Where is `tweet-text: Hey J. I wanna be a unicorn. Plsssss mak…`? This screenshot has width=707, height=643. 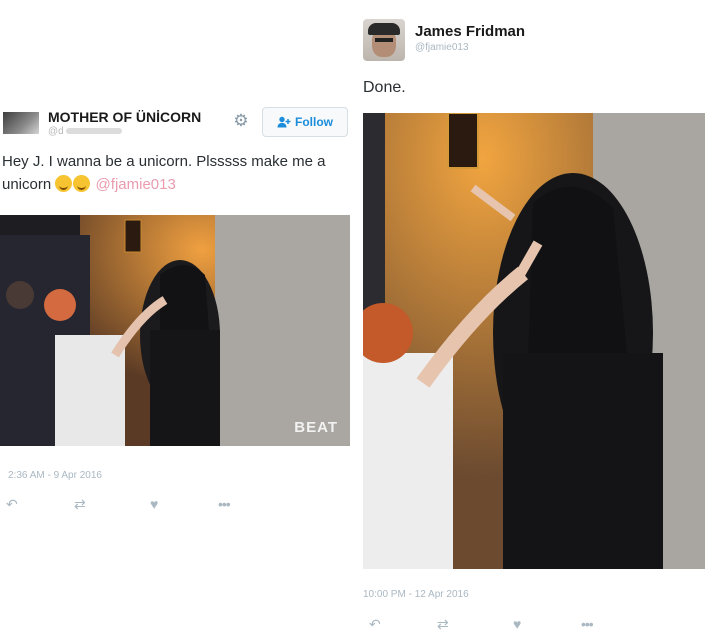 tweet-text: Hey J. I wanna be a unicorn. Plsssss mak… is located at coordinates (178, 173).